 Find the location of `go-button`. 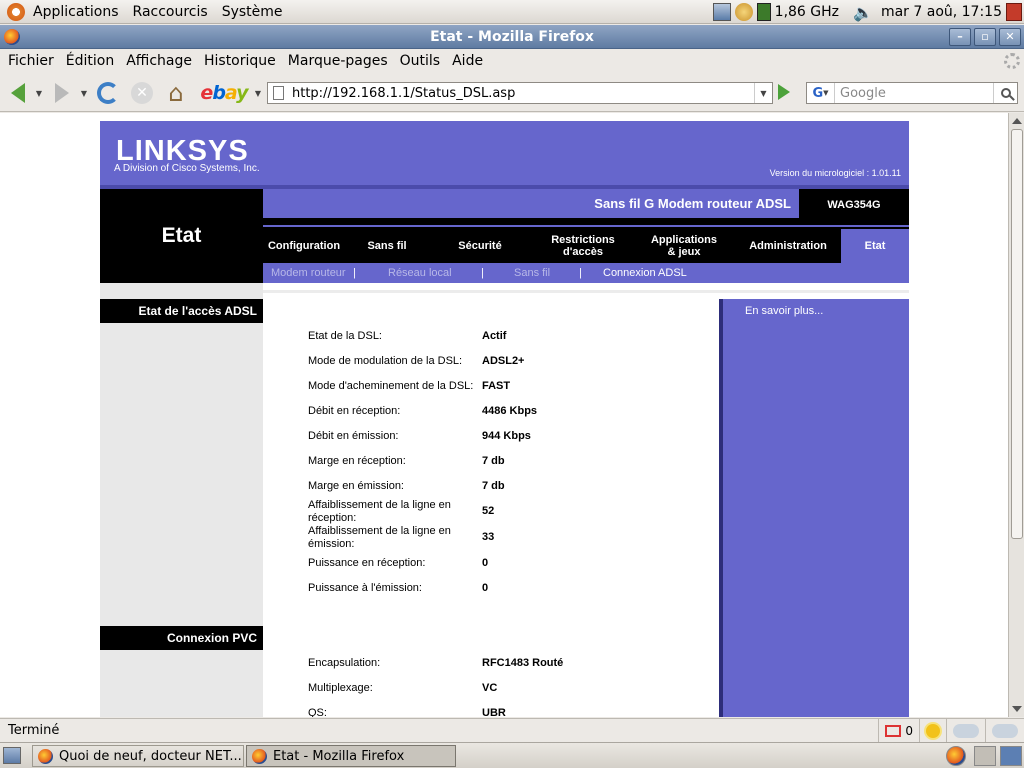

go-button is located at coordinates (784, 92).